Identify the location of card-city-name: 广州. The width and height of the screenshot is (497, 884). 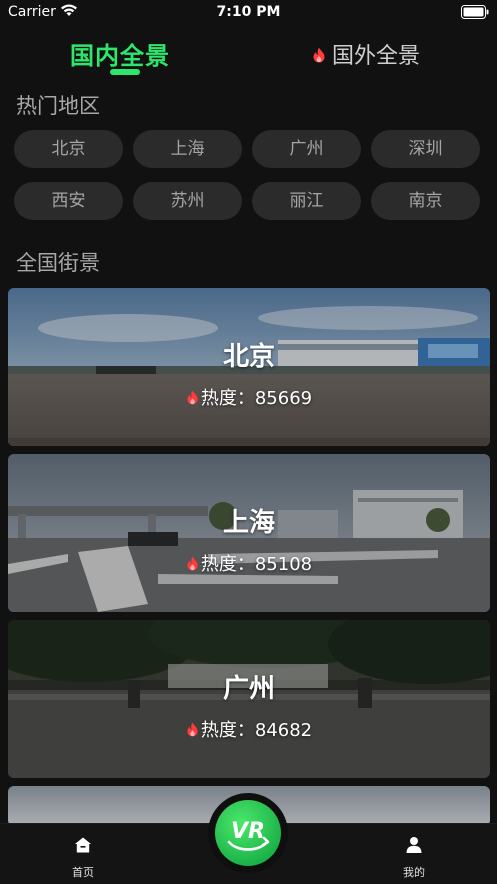
(248, 689).